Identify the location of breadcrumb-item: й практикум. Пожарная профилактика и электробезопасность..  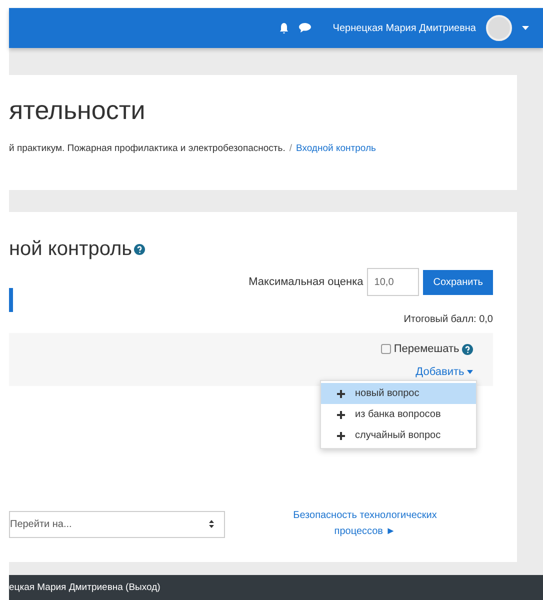
(147, 149).